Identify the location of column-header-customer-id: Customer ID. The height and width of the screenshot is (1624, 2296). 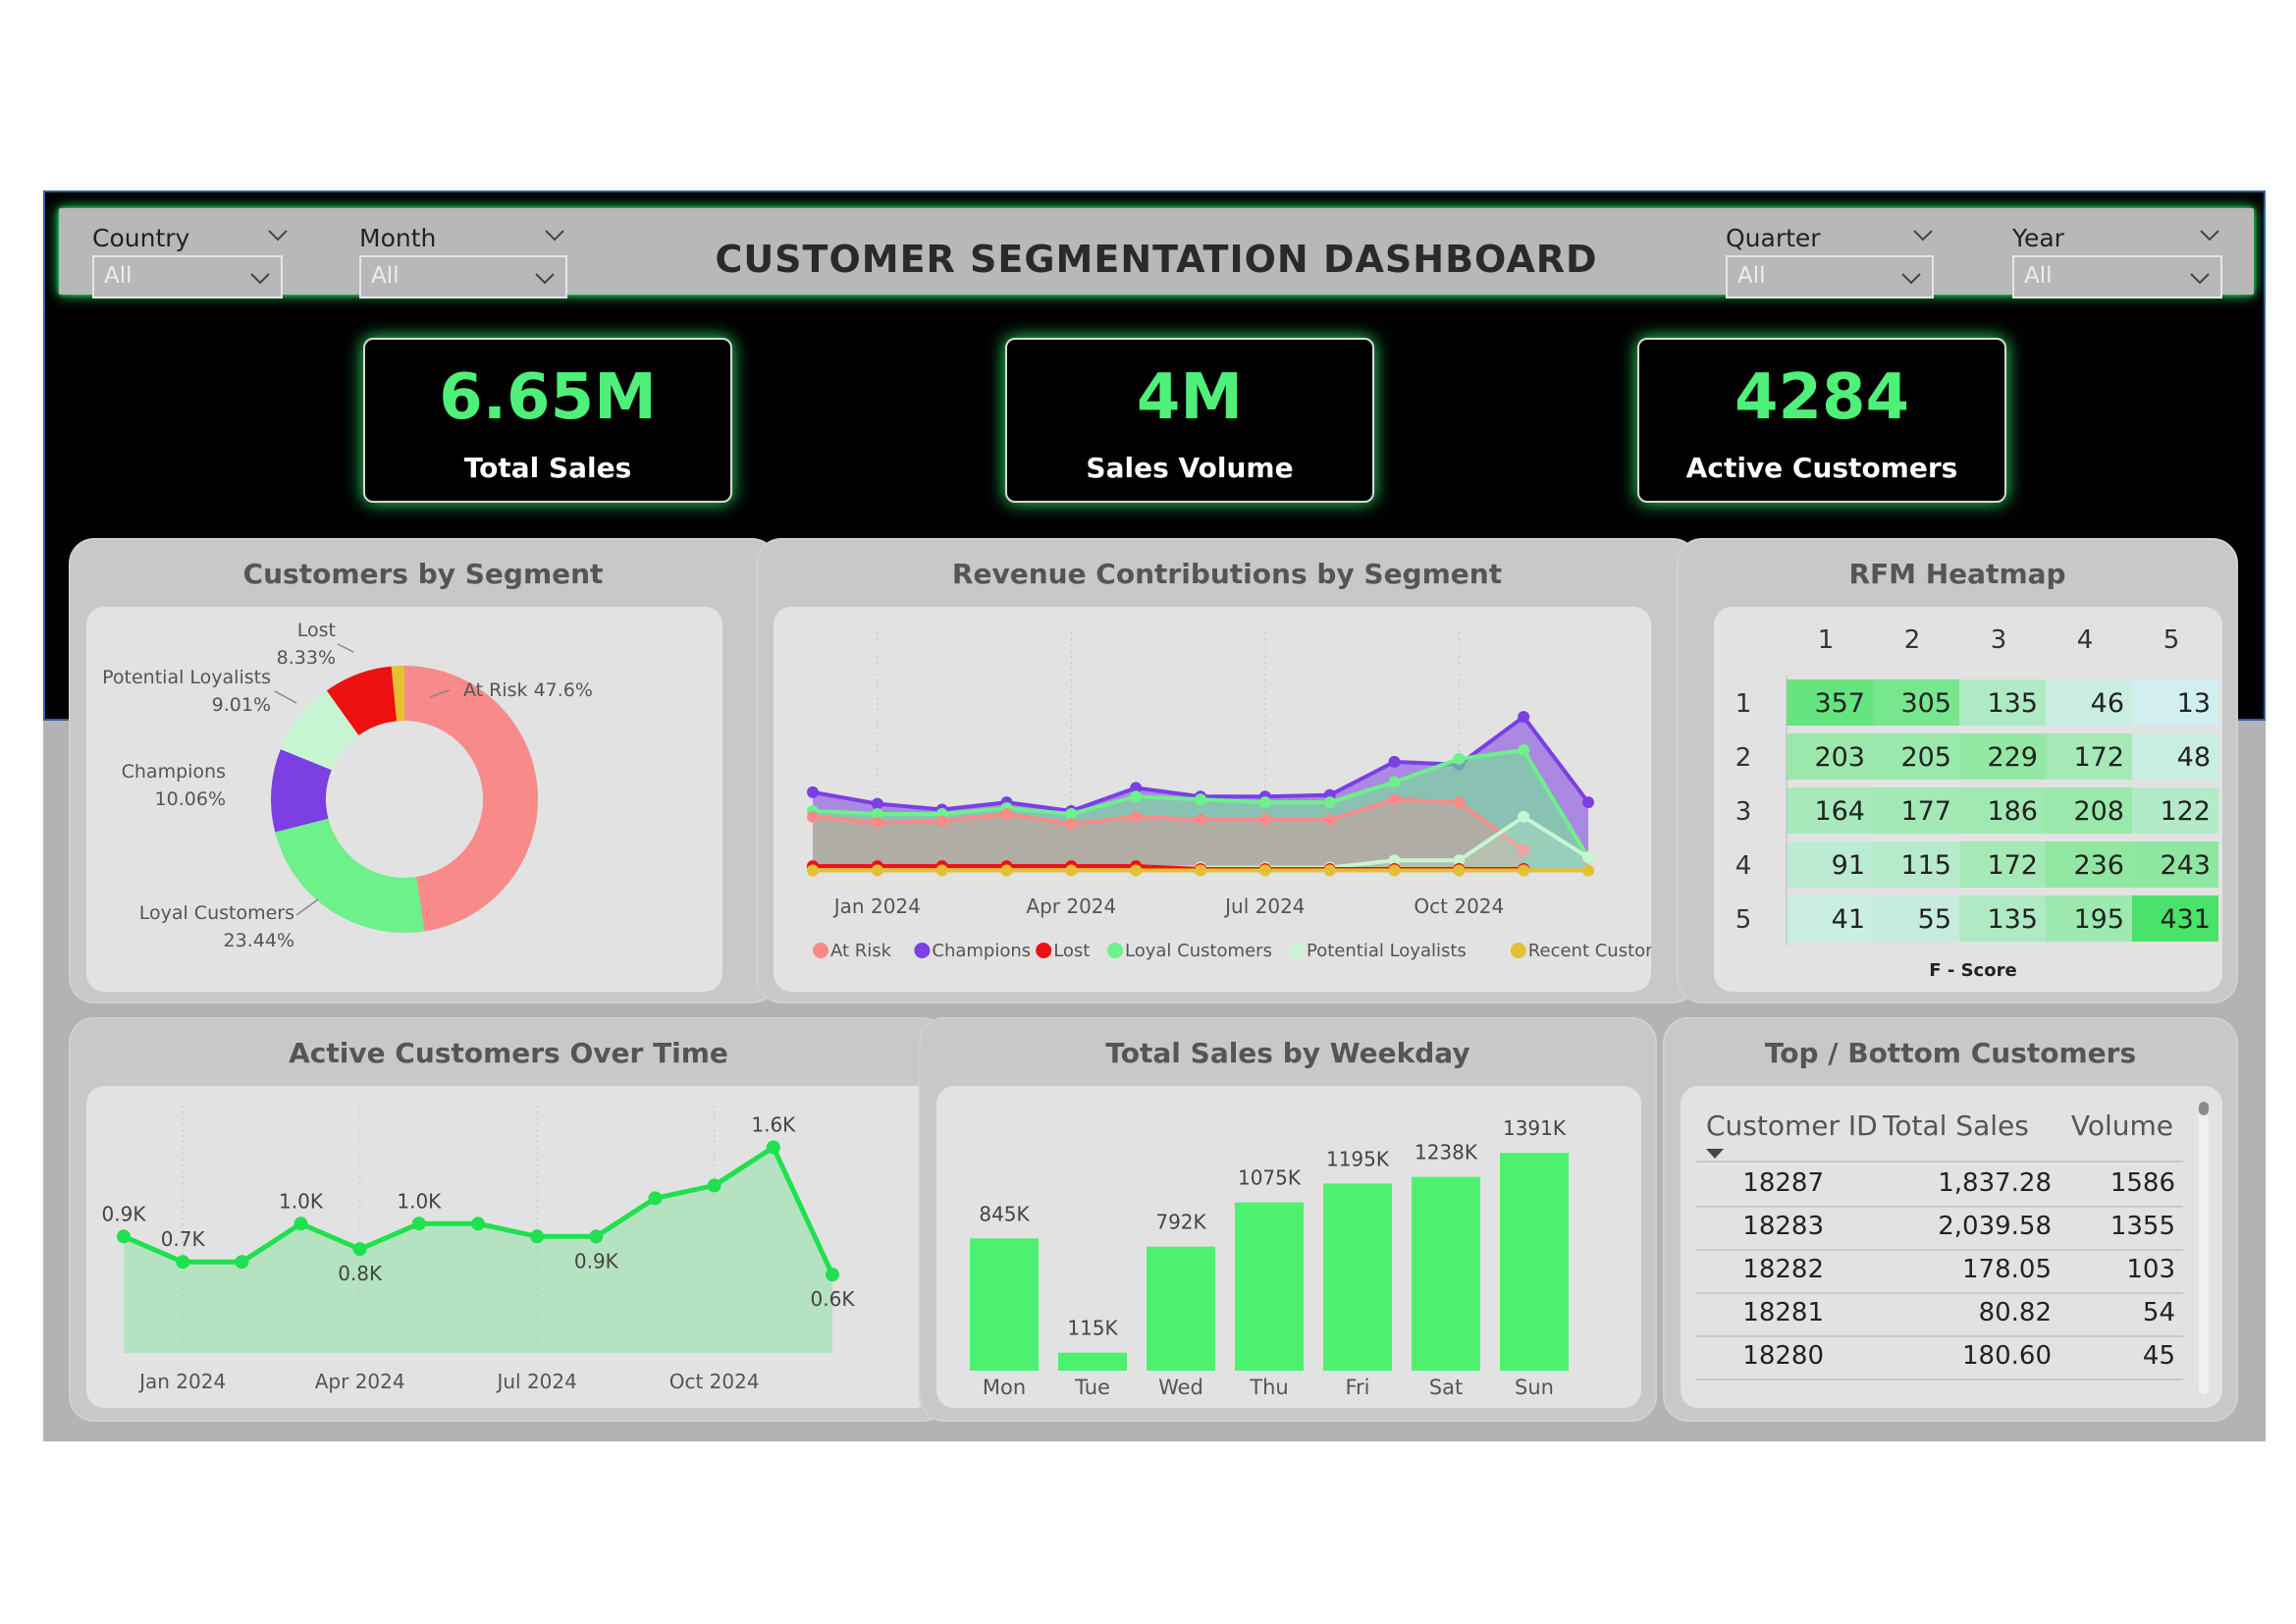
(1792, 1126).